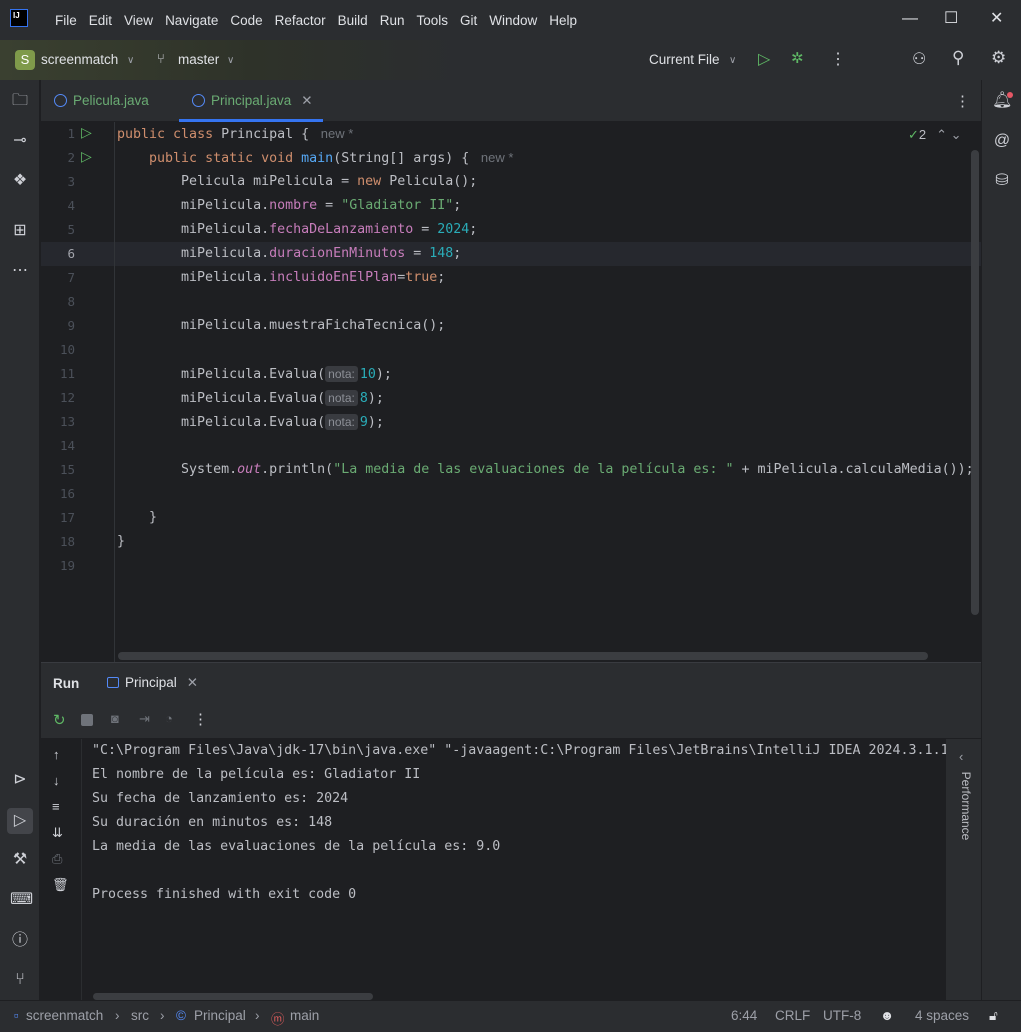  Describe the element at coordinates (20, 181) in the screenshot. I see `plugins-icon: ❖` at that location.